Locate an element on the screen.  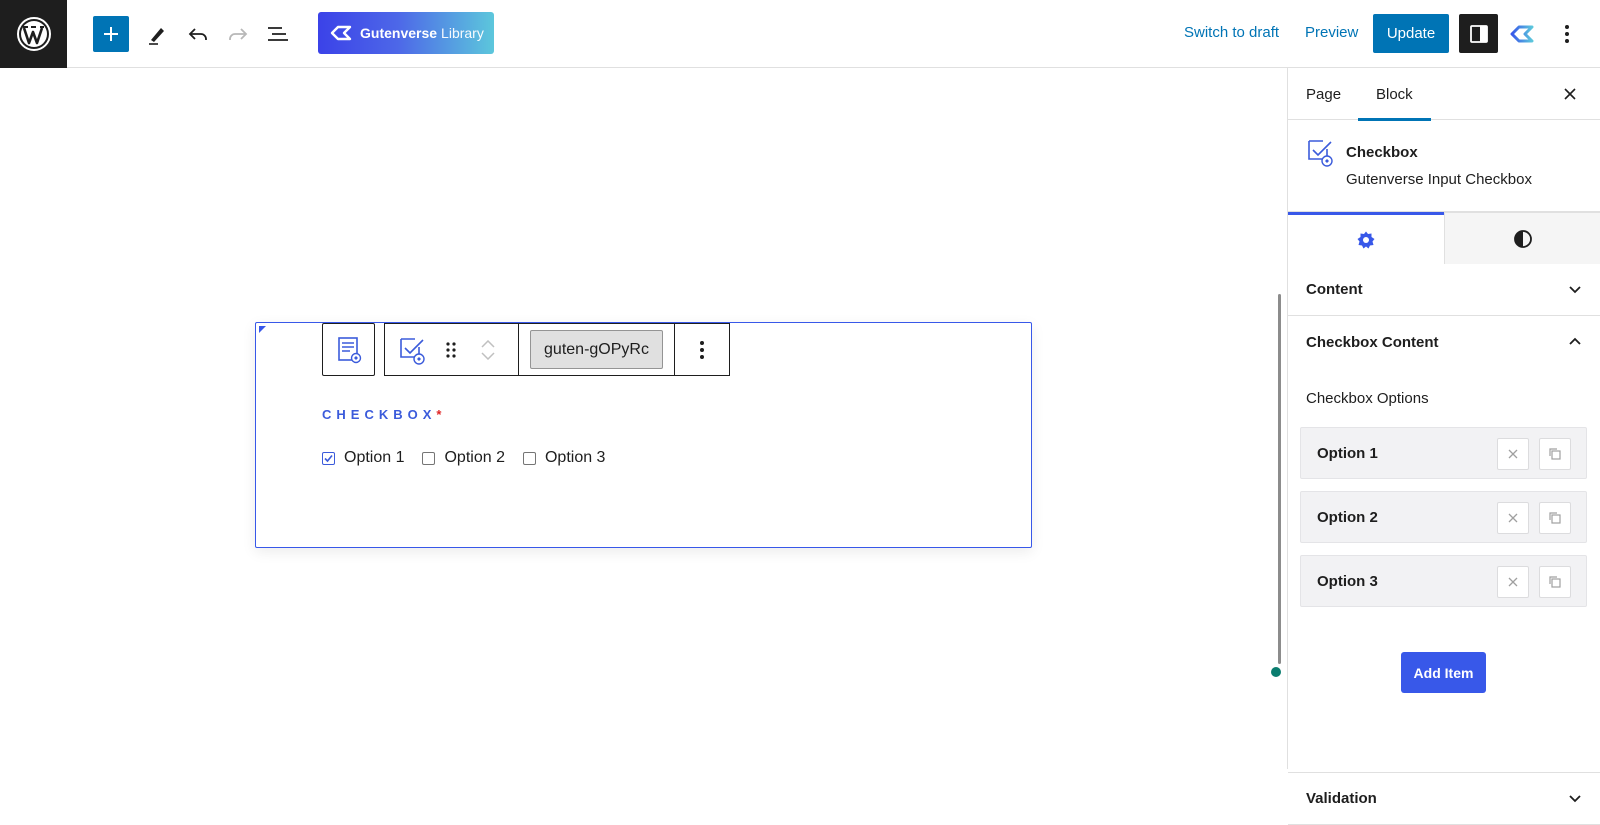
wordpress-logo-button is located at coordinates (33, 34).